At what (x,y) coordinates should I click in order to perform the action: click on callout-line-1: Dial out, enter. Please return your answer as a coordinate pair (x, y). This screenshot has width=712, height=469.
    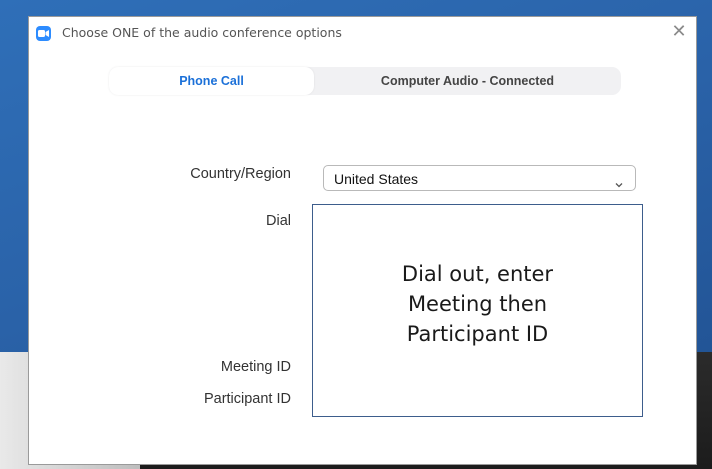
    Looking at the image, I should click on (477, 274).